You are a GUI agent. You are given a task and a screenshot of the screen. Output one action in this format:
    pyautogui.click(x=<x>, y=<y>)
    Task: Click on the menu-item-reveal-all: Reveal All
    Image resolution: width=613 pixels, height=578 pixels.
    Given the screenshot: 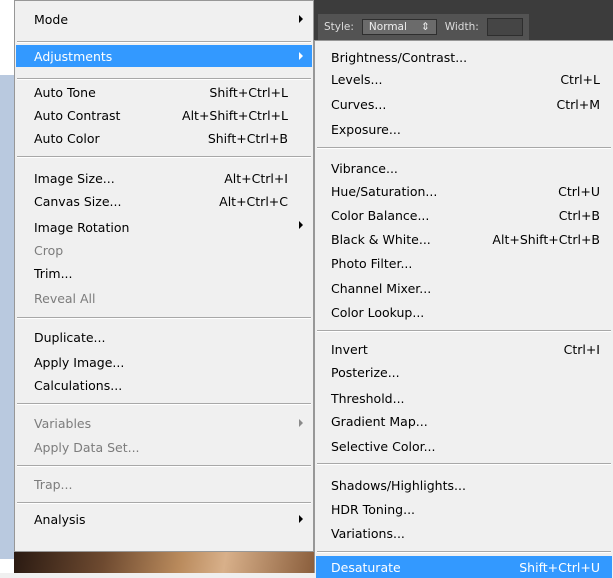 What is the action you would take?
    pyautogui.click(x=164, y=298)
    